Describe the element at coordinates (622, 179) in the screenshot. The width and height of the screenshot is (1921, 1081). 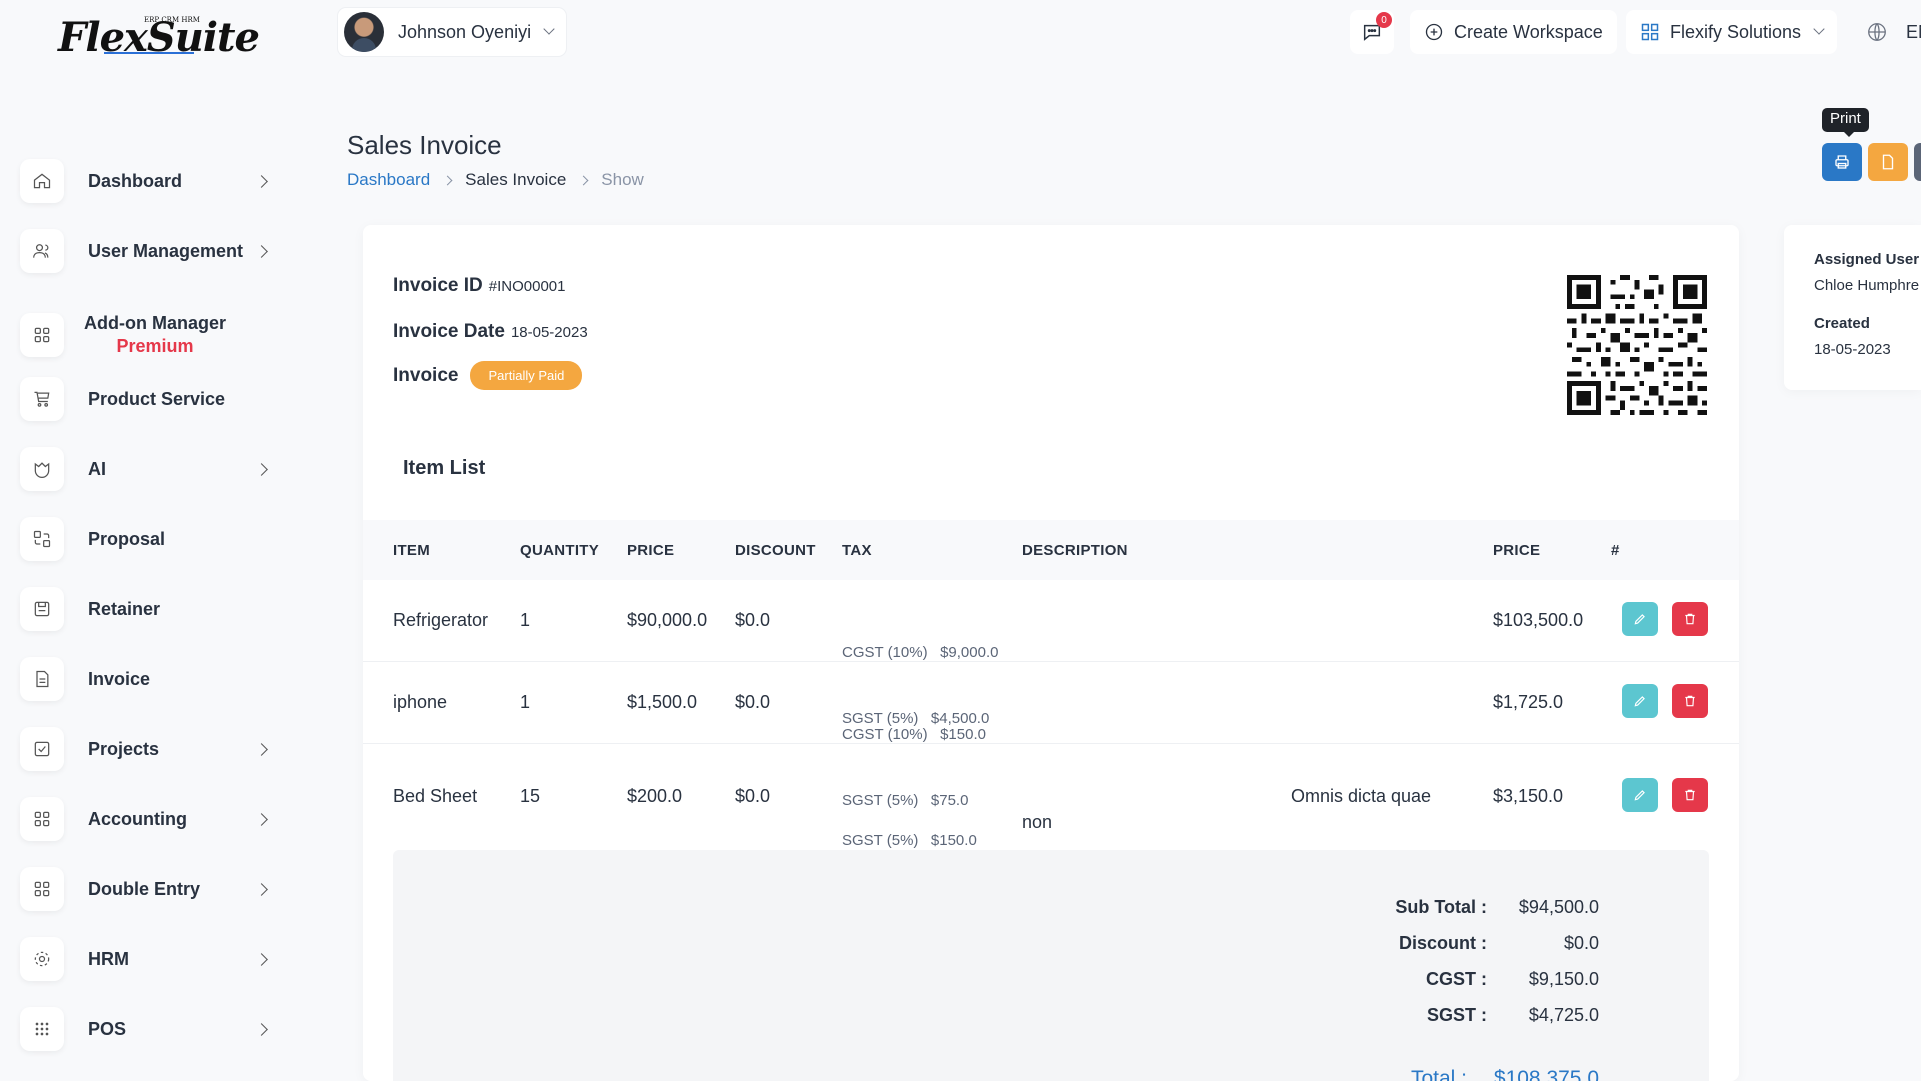
I see `breadcrumb-show: Show` at that location.